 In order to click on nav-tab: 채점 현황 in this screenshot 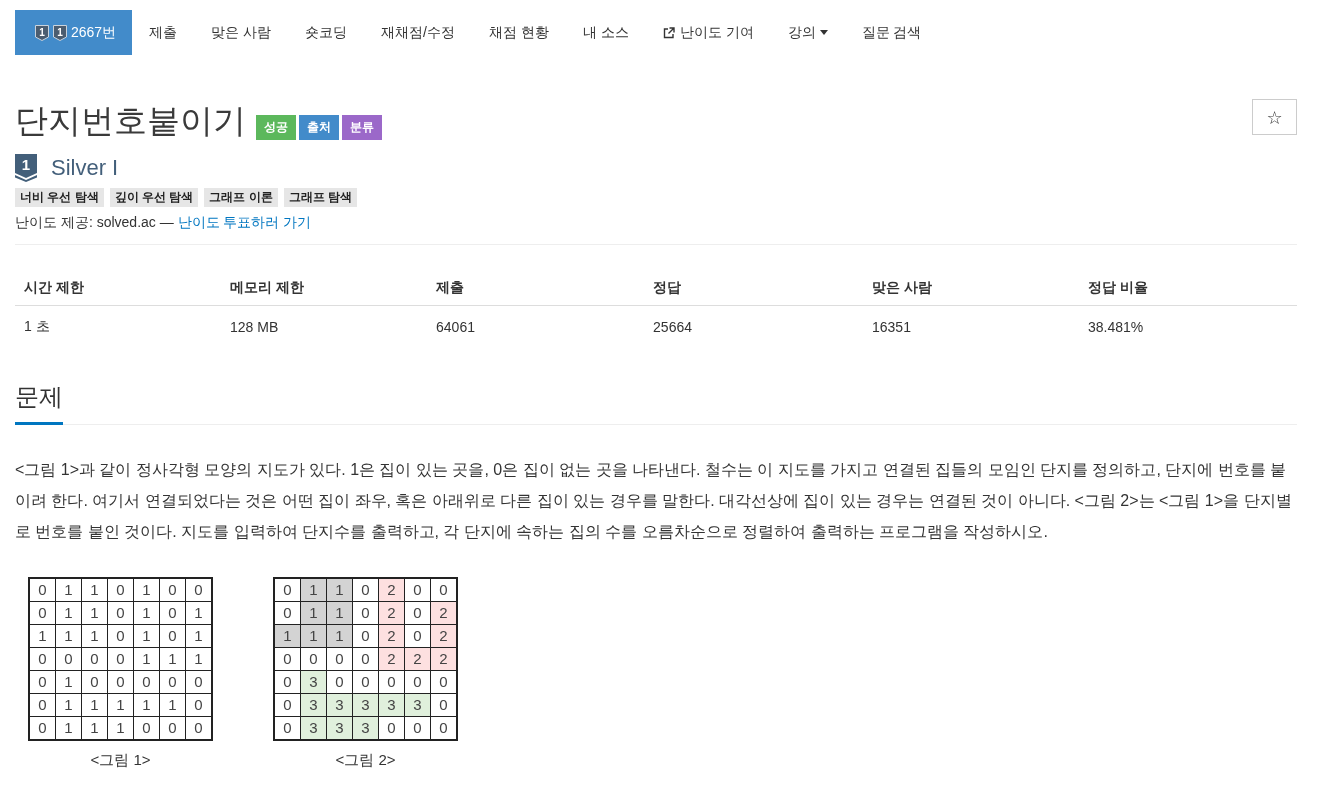, I will do `click(518, 32)`.